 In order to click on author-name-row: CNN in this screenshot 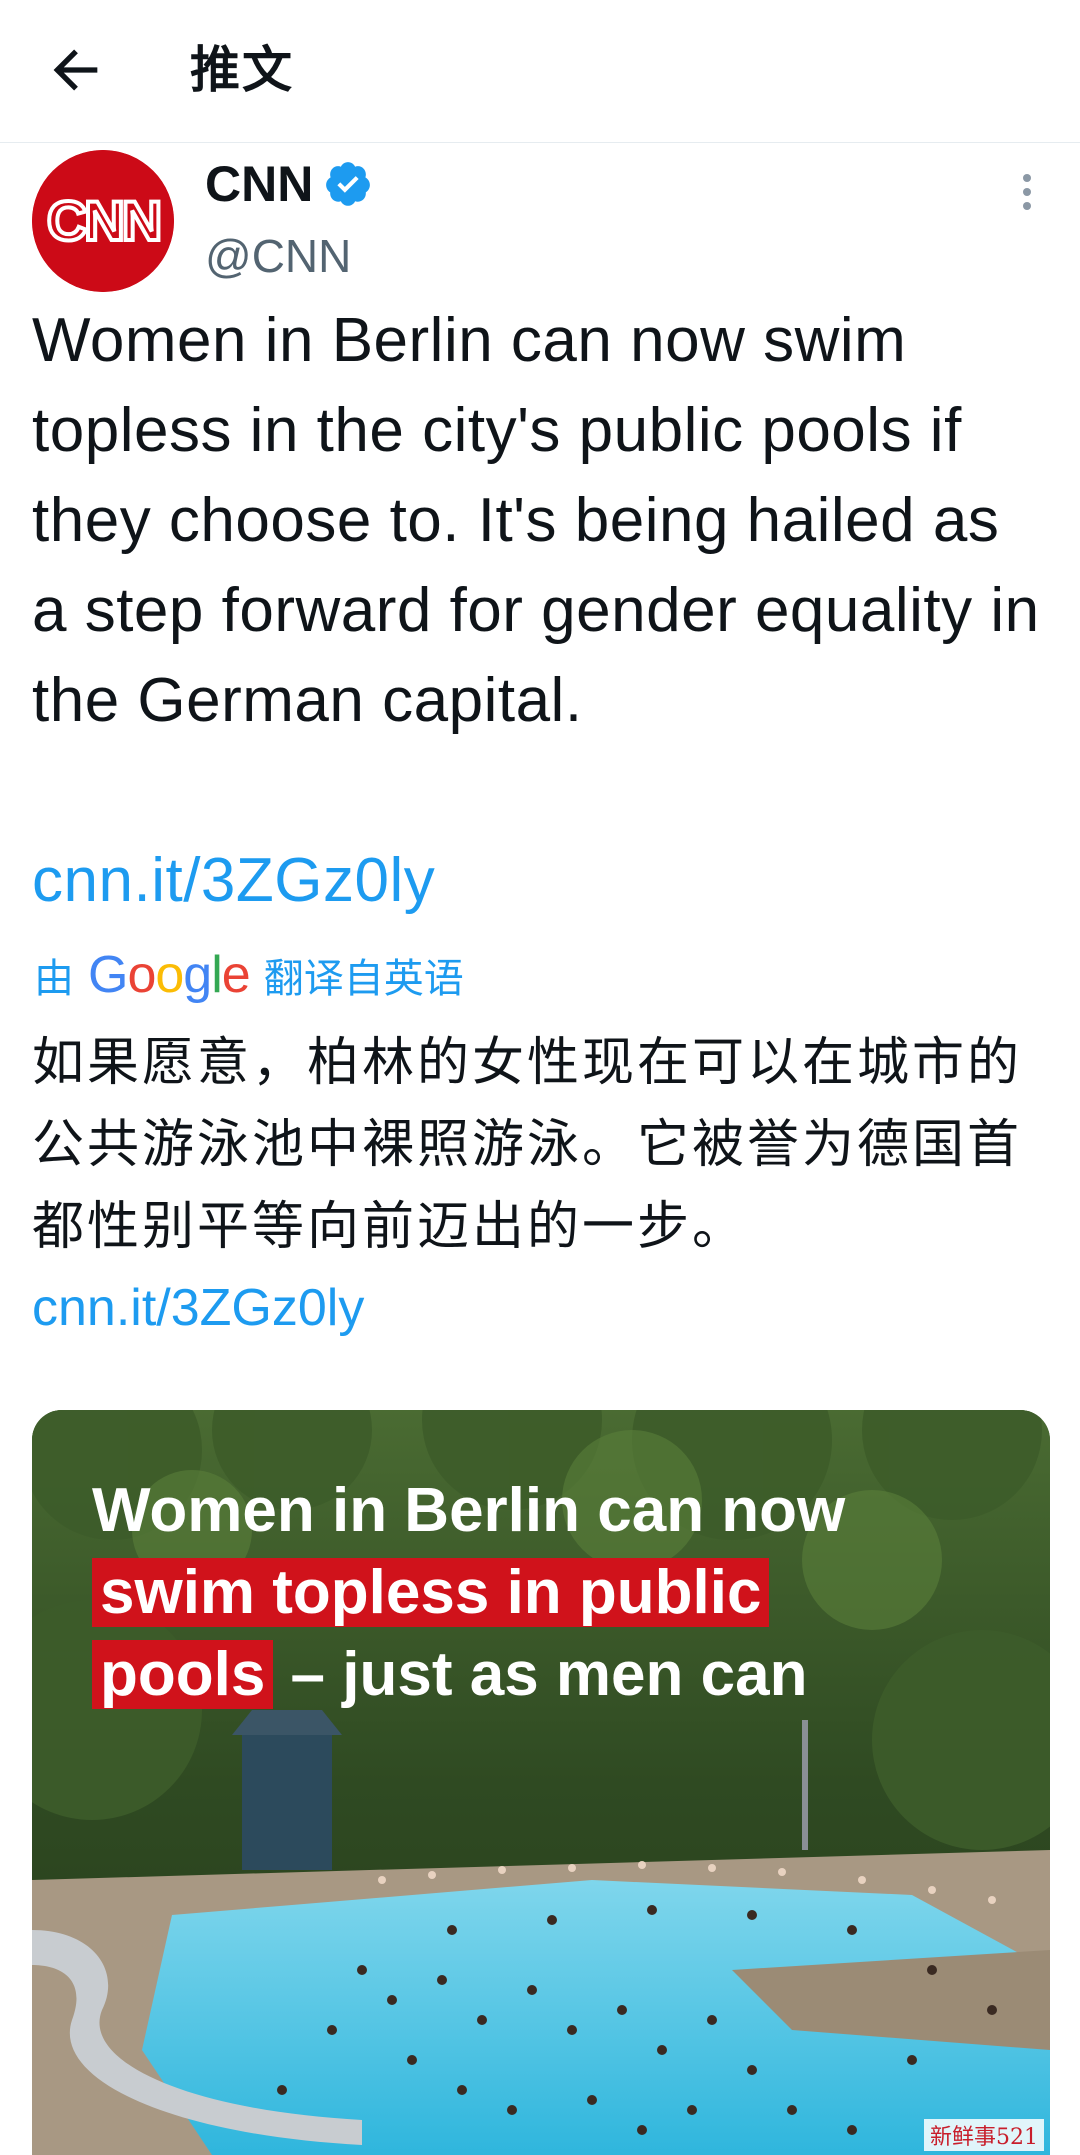, I will do `click(289, 184)`.